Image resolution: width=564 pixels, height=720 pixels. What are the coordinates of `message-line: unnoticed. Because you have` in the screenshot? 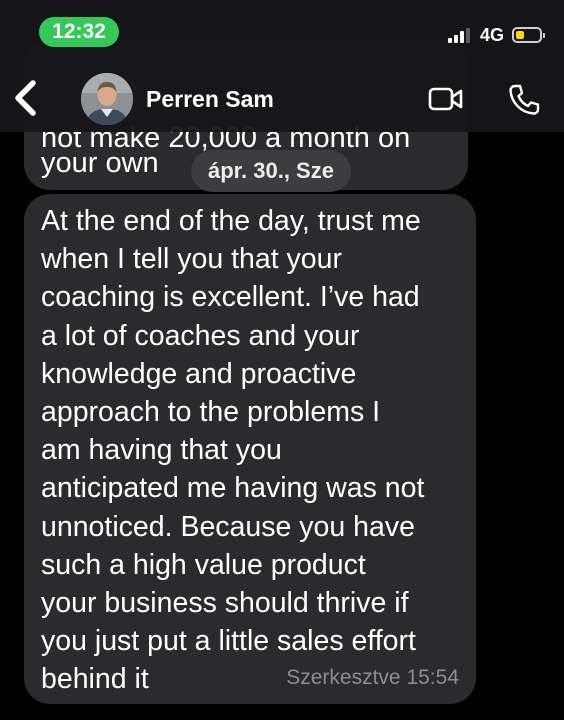 It's located at (228, 526).